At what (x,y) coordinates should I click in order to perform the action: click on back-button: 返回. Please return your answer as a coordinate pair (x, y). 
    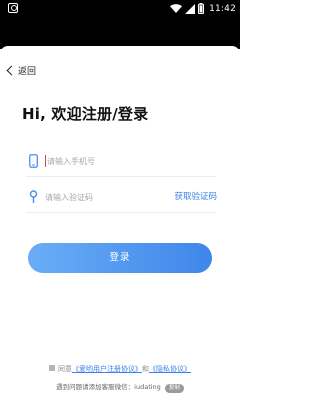
    Looking at the image, I should click on (21, 70).